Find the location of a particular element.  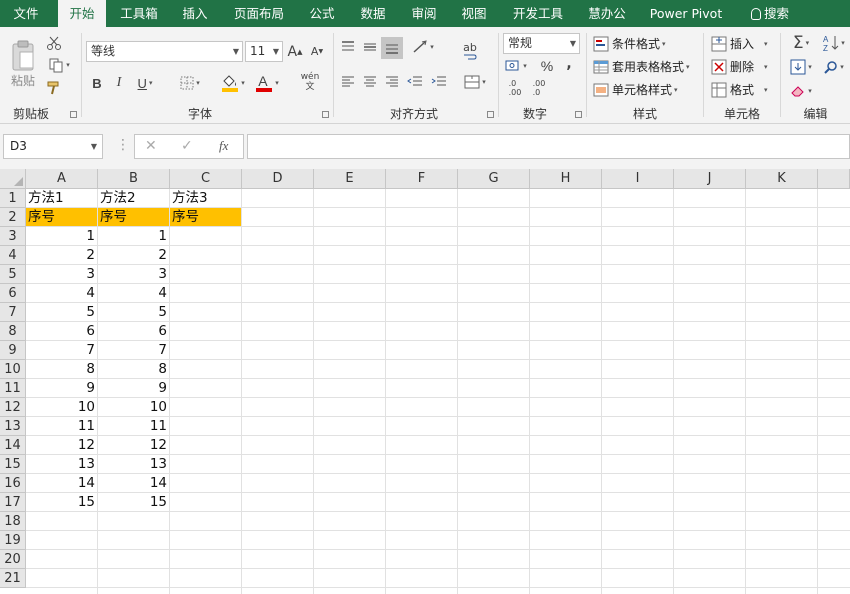

increase-decimal-button: .0 .00 is located at coordinates (515, 88).